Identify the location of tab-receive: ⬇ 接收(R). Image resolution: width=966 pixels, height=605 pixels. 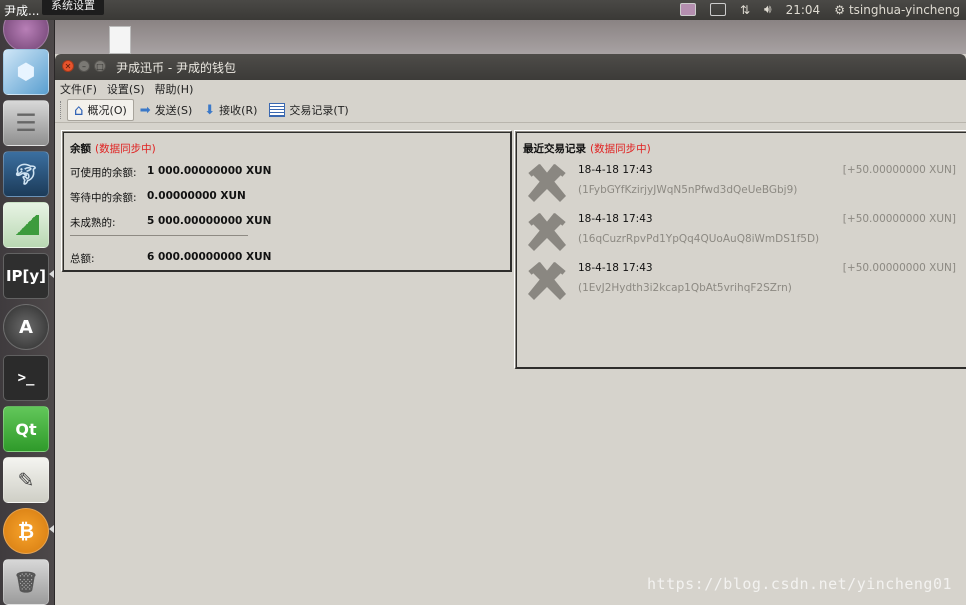
(230, 110).